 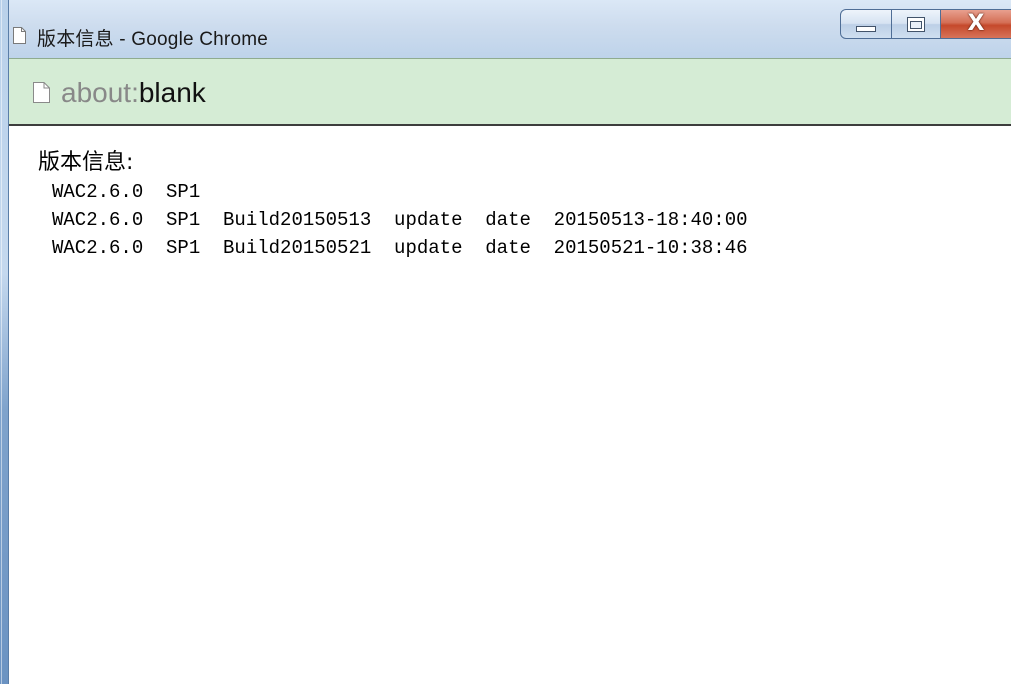 I want to click on url-path: blank, so click(x=172, y=92).